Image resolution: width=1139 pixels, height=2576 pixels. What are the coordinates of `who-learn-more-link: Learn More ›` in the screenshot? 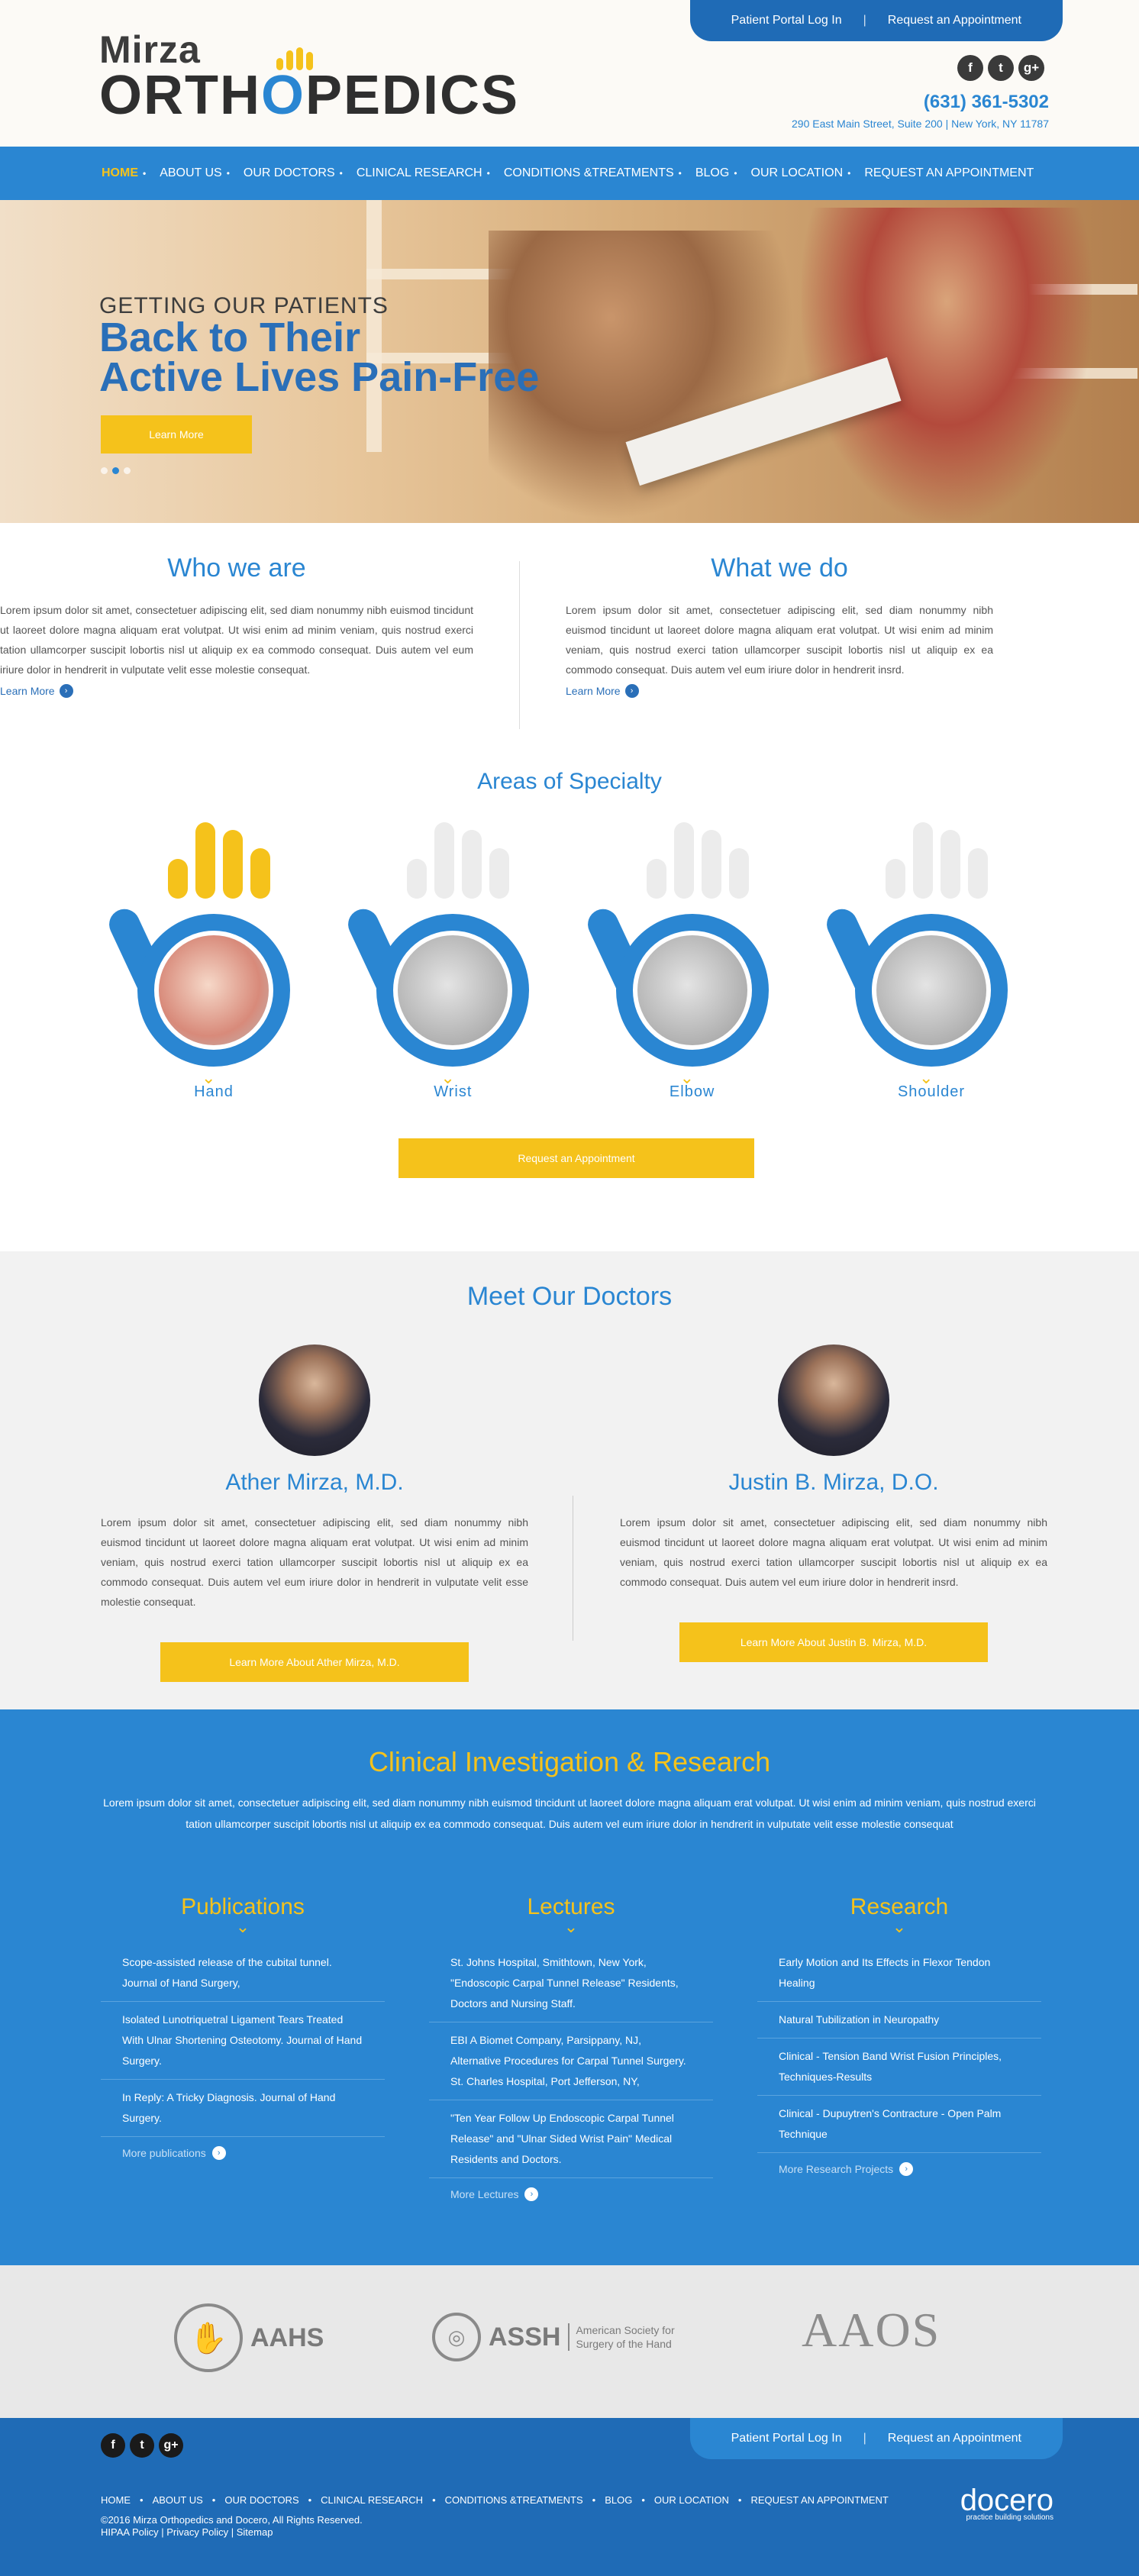 It's located at (237, 691).